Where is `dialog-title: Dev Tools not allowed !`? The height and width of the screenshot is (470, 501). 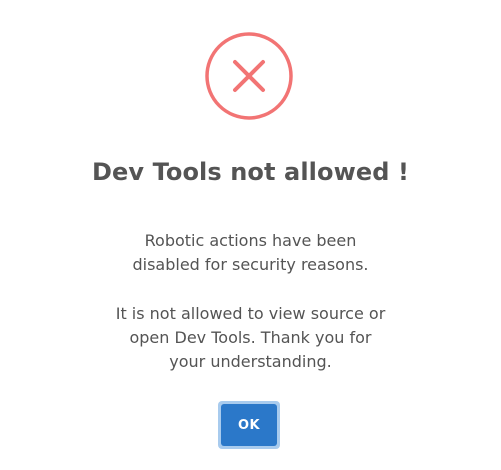
dialog-title: Dev Tools not allowed ! is located at coordinates (250, 172).